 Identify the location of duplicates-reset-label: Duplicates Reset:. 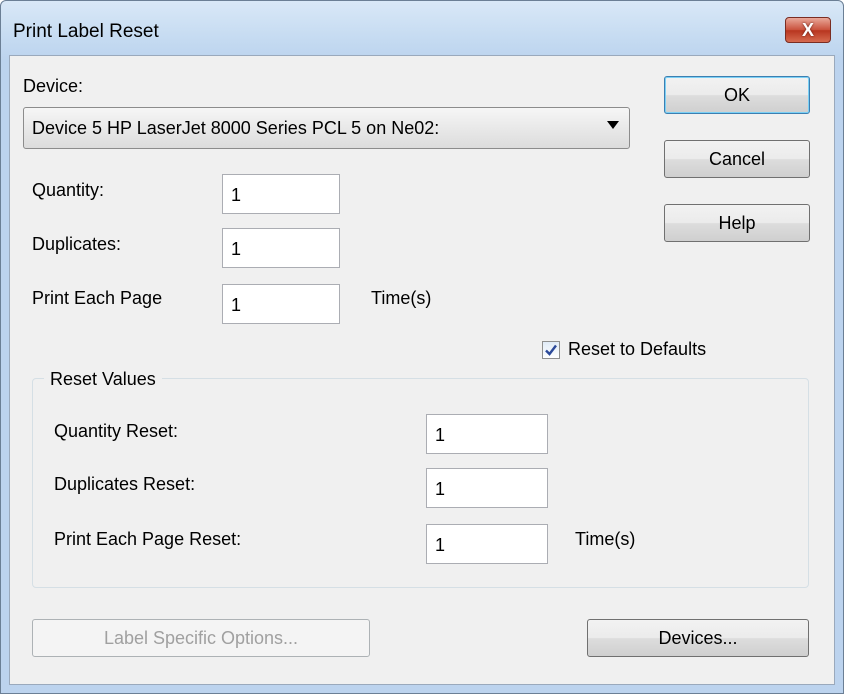
(125, 484).